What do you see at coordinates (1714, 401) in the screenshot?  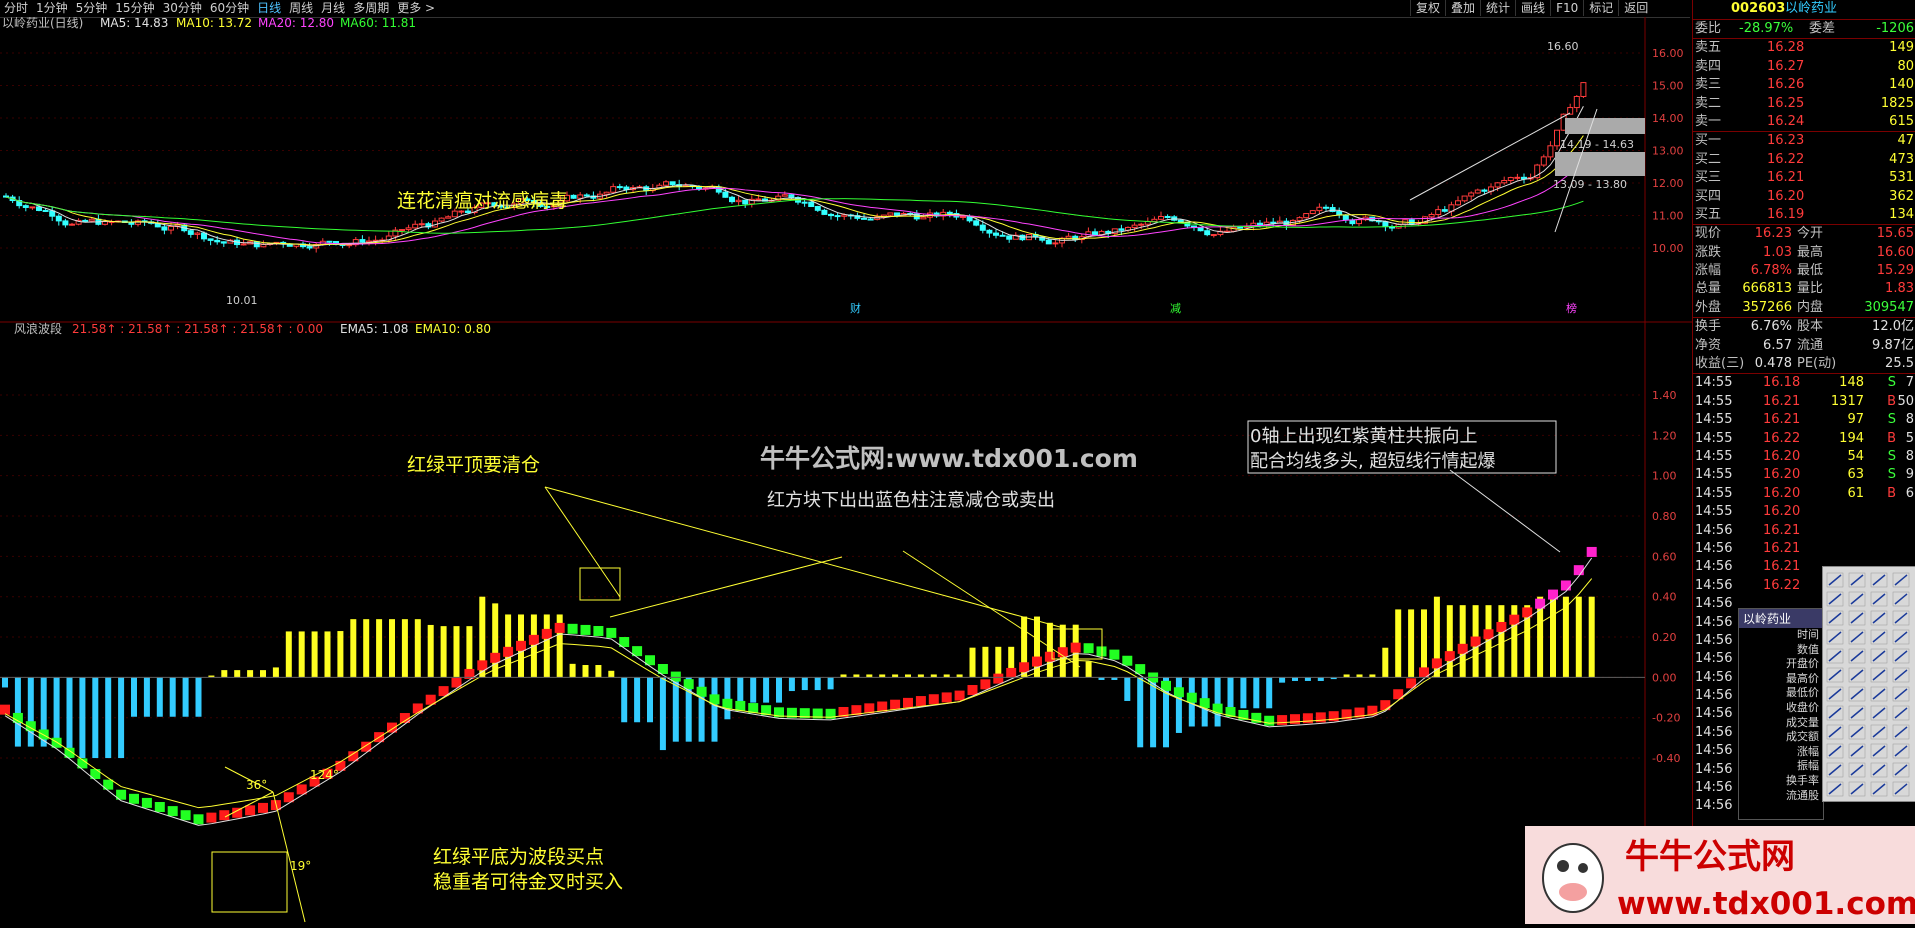 I see `tick-time: 14:55` at bounding box center [1714, 401].